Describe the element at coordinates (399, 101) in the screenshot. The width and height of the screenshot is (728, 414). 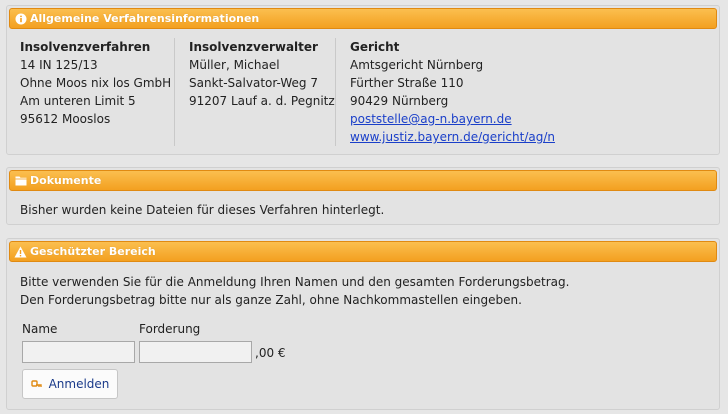
I see `gericht-ort: 90429 Nürnberg` at that location.